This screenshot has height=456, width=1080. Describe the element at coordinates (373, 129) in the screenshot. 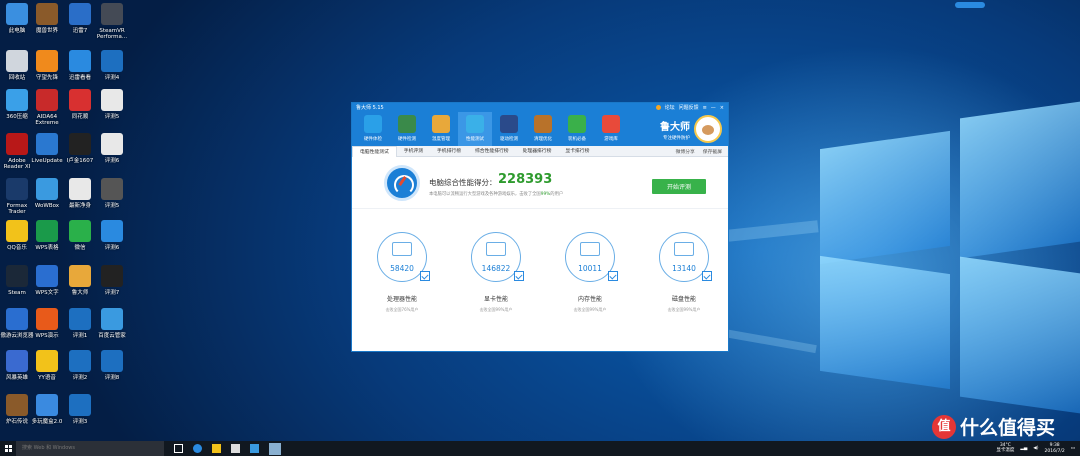

I see `toolbar-item: 硬件体检` at that location.